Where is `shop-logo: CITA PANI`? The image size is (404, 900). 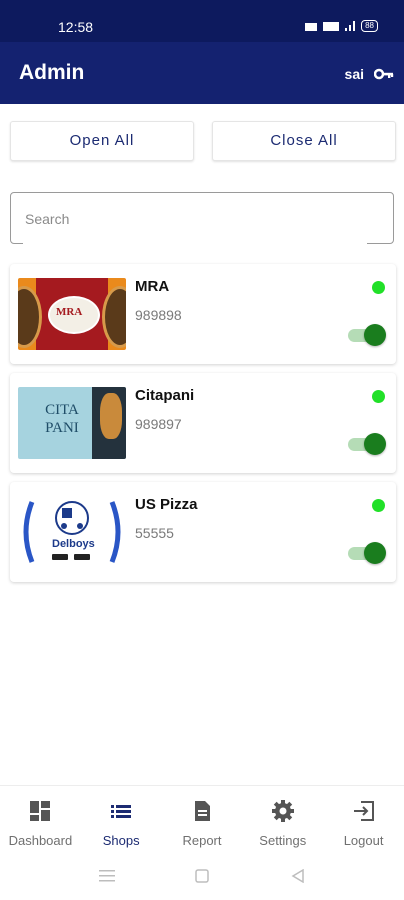
shop-logo: CITA PANI is located at coordinates (72, 423).